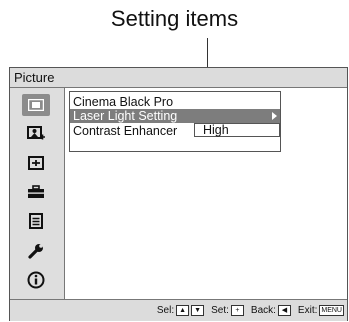 This screenshot has width=349, height=322. Describe the element at coordinates (263, 310) in the screenshot. I see `back-label: Back:` at that location.